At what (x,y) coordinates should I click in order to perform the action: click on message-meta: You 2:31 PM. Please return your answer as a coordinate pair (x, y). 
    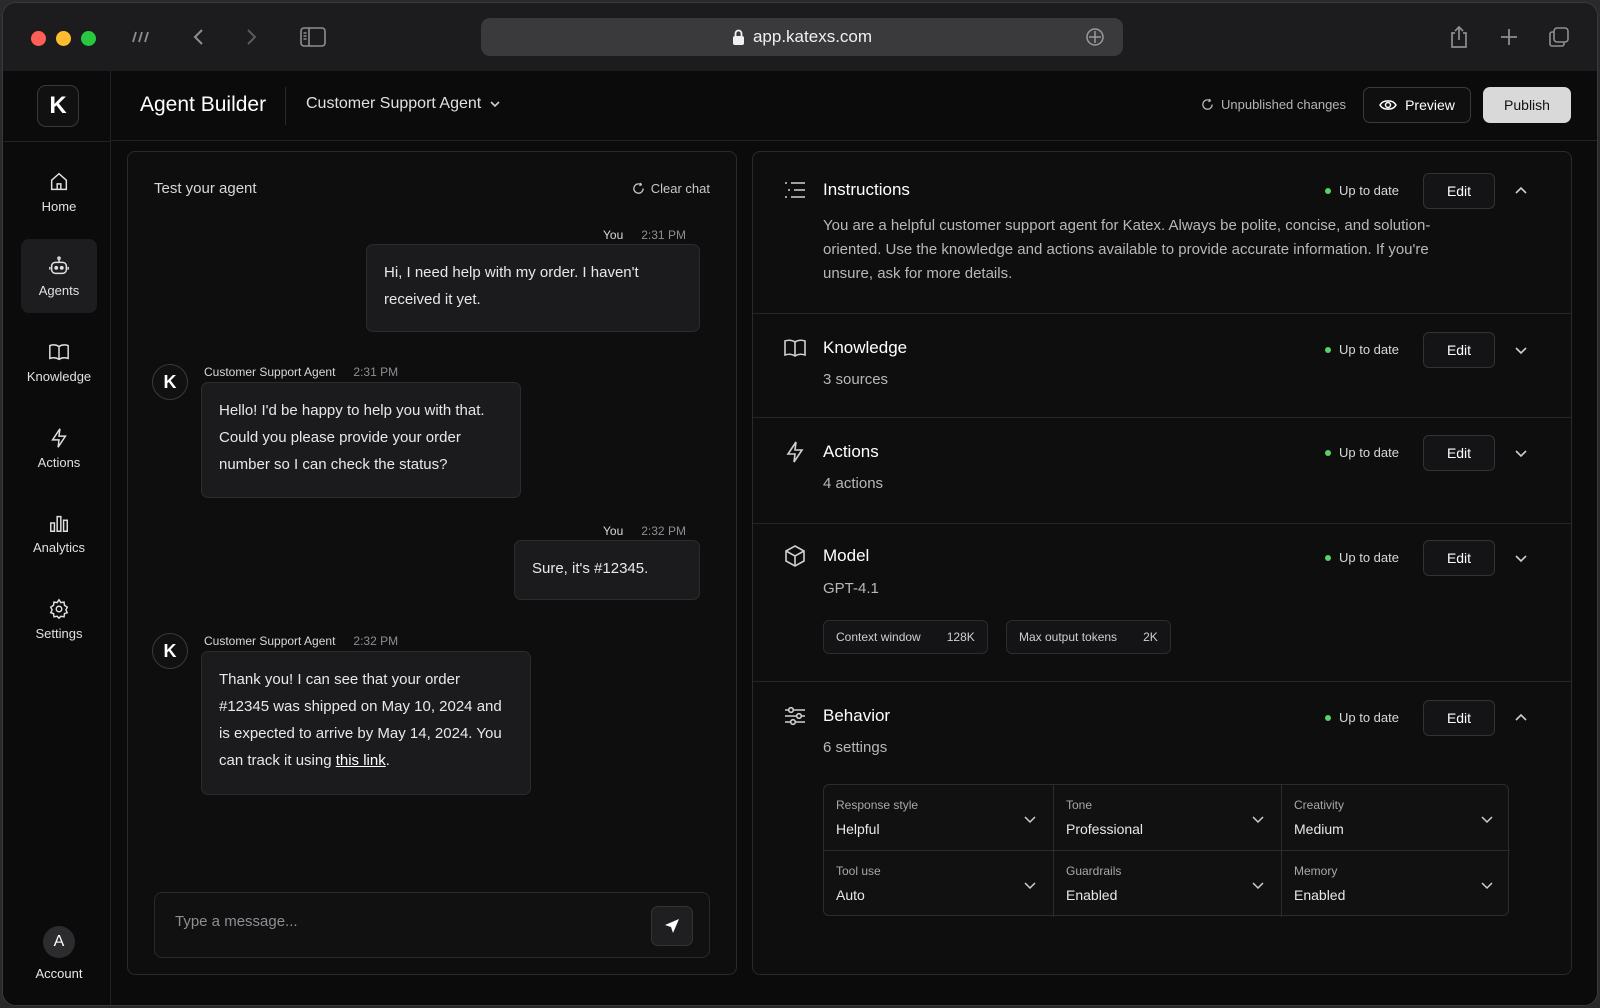
    Looking at the image, I should click on (644, 235).